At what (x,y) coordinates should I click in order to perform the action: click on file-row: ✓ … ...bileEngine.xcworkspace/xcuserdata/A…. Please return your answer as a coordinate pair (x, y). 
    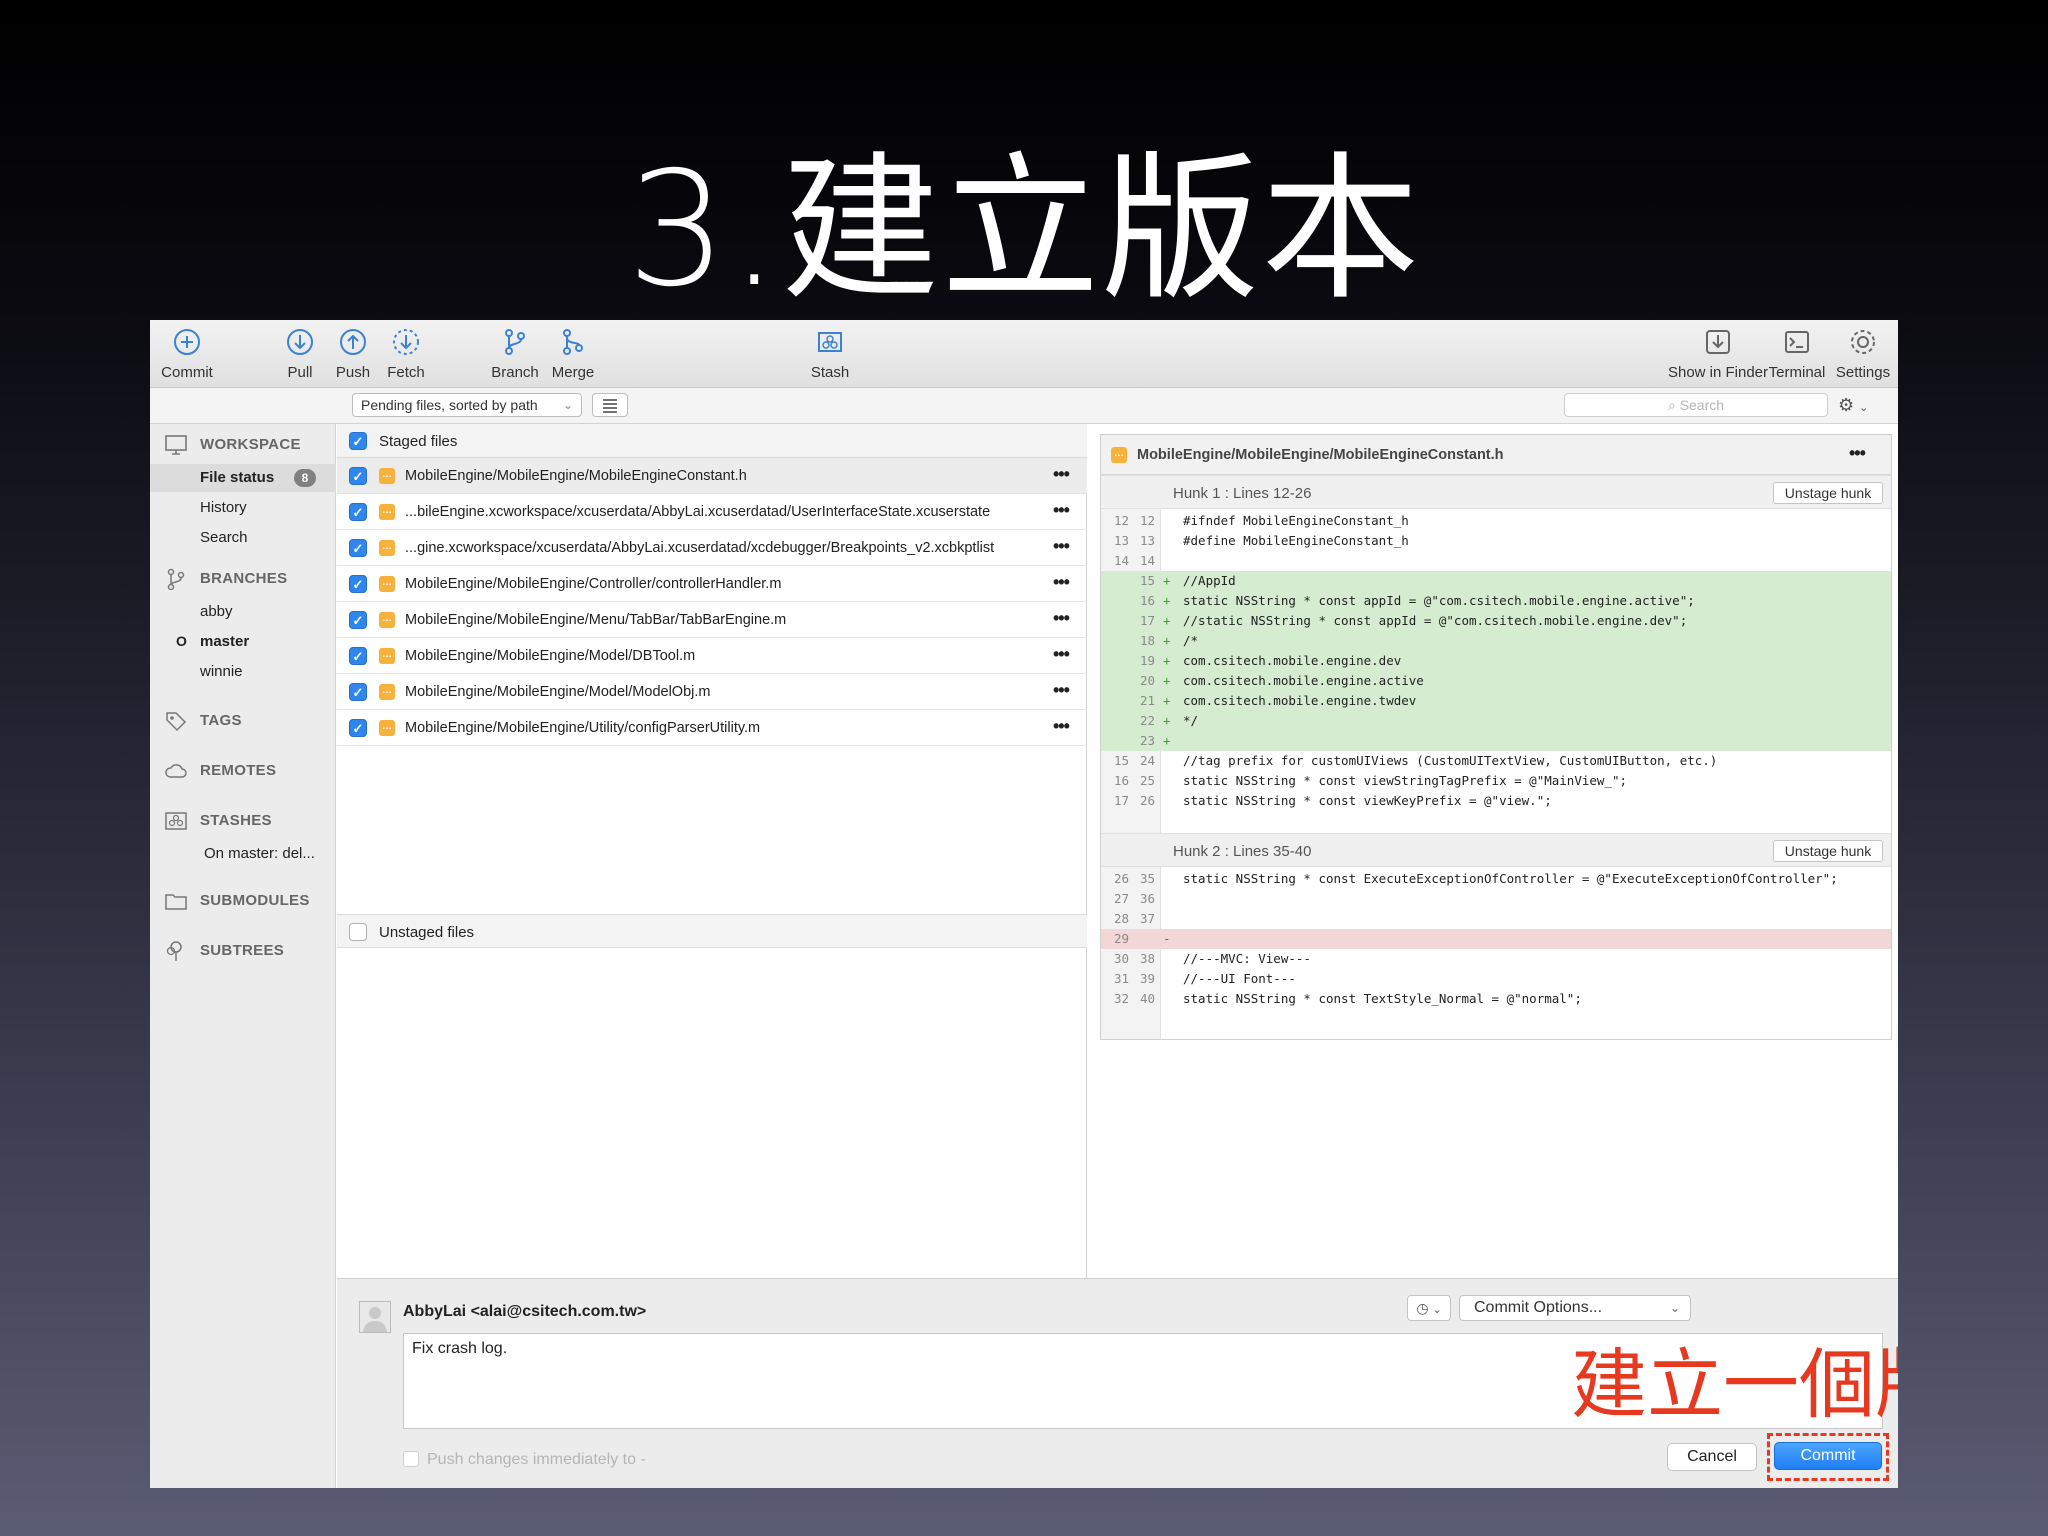
    Looking at the image, I should click on (712, 512).